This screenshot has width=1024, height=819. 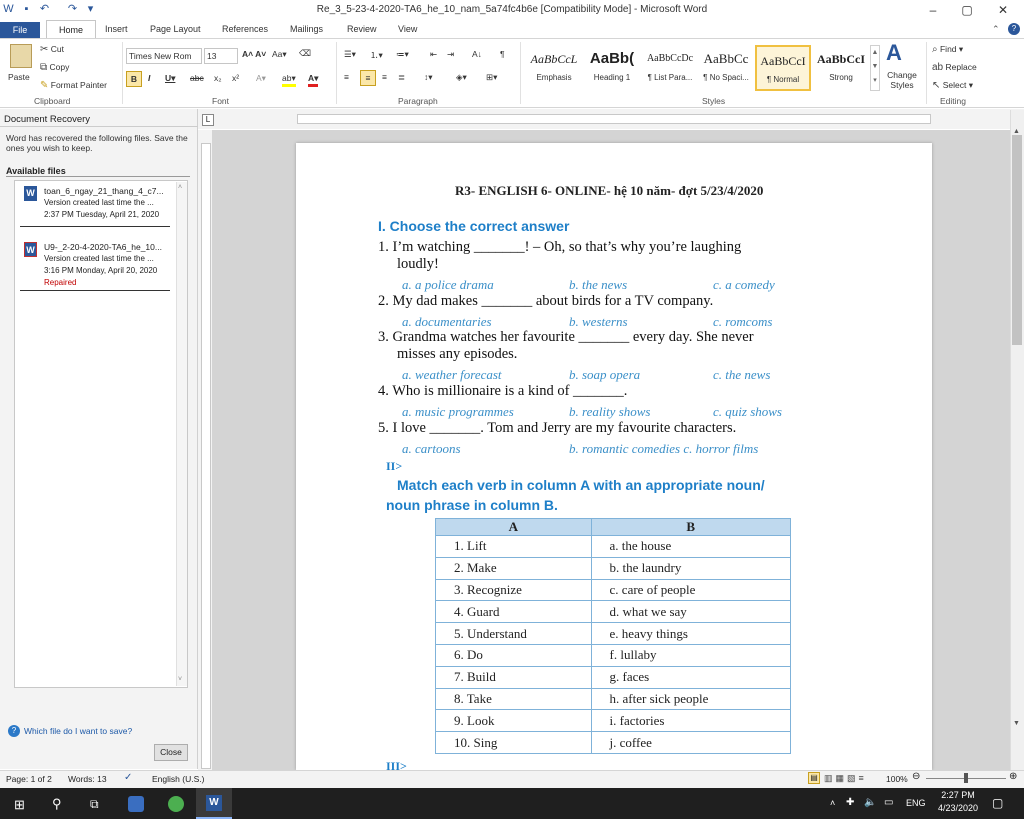 I want to click on horizontal-ruler, so click(x=614, y=119).